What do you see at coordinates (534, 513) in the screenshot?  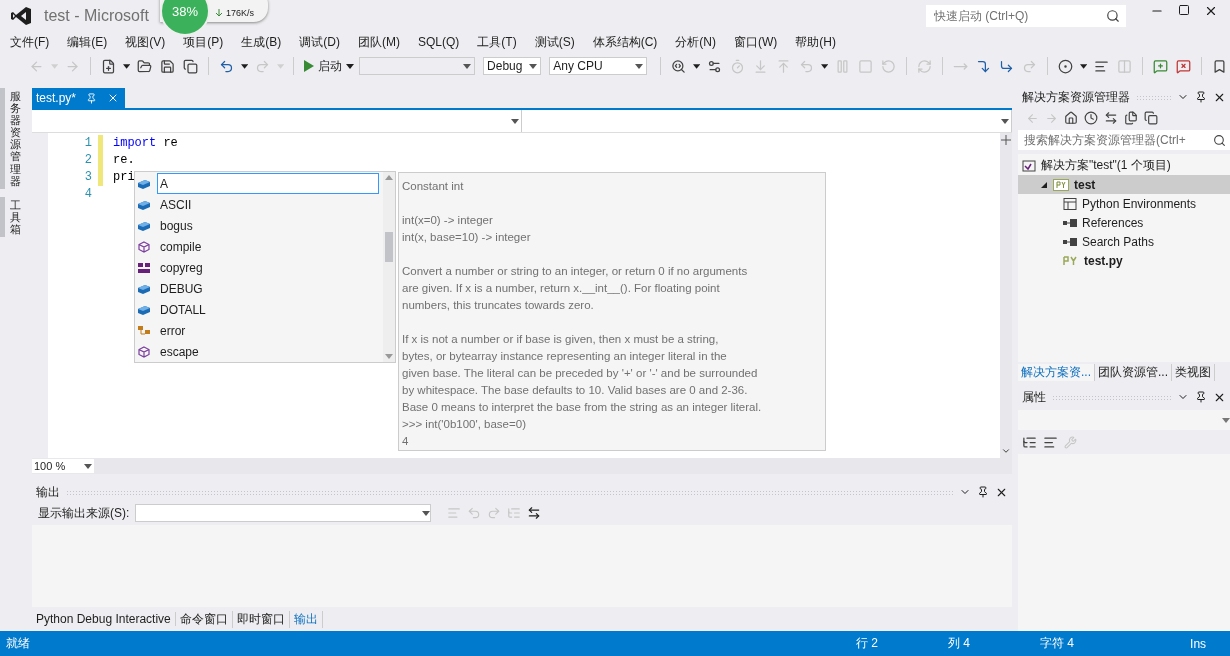 I see `word-wrap-icon` at bounding box center [534, 513].